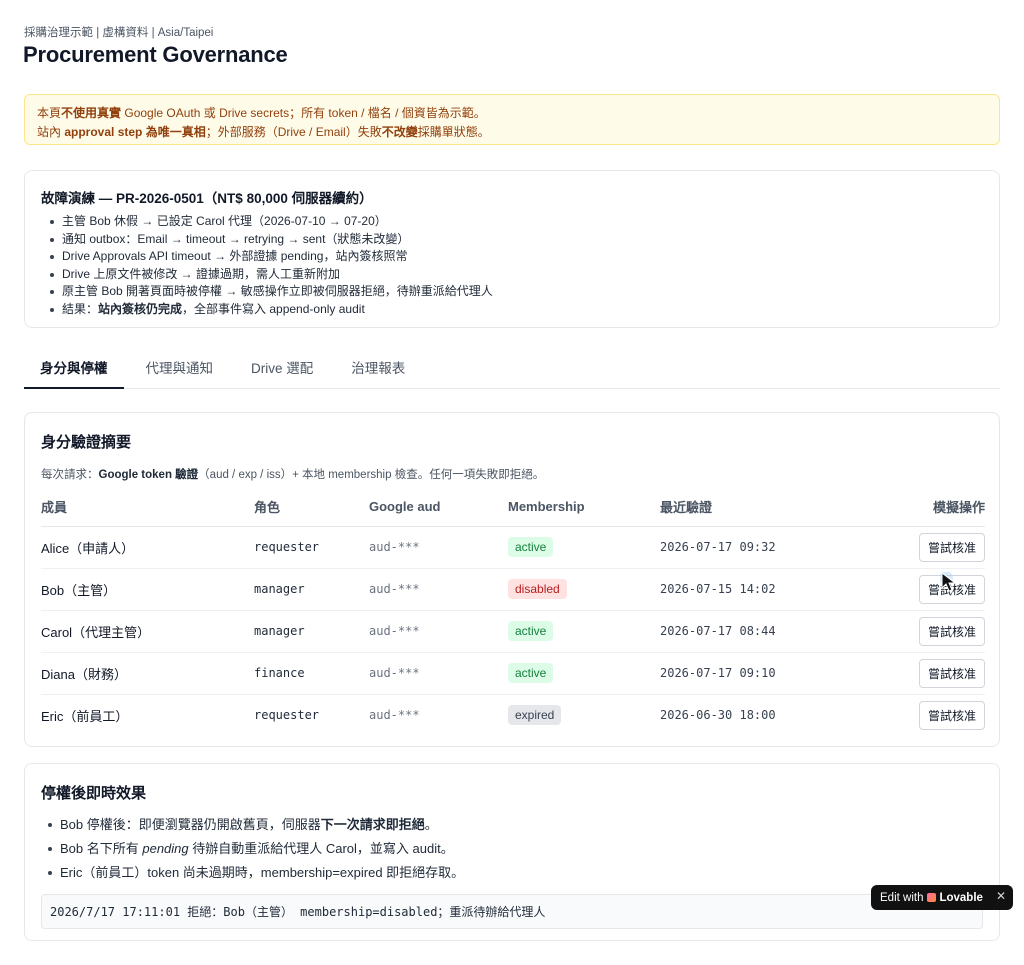  What do you see at coordinates (311, 673) in the screenshot?
I see `member-role: finance` at bounding box center [311, 673].